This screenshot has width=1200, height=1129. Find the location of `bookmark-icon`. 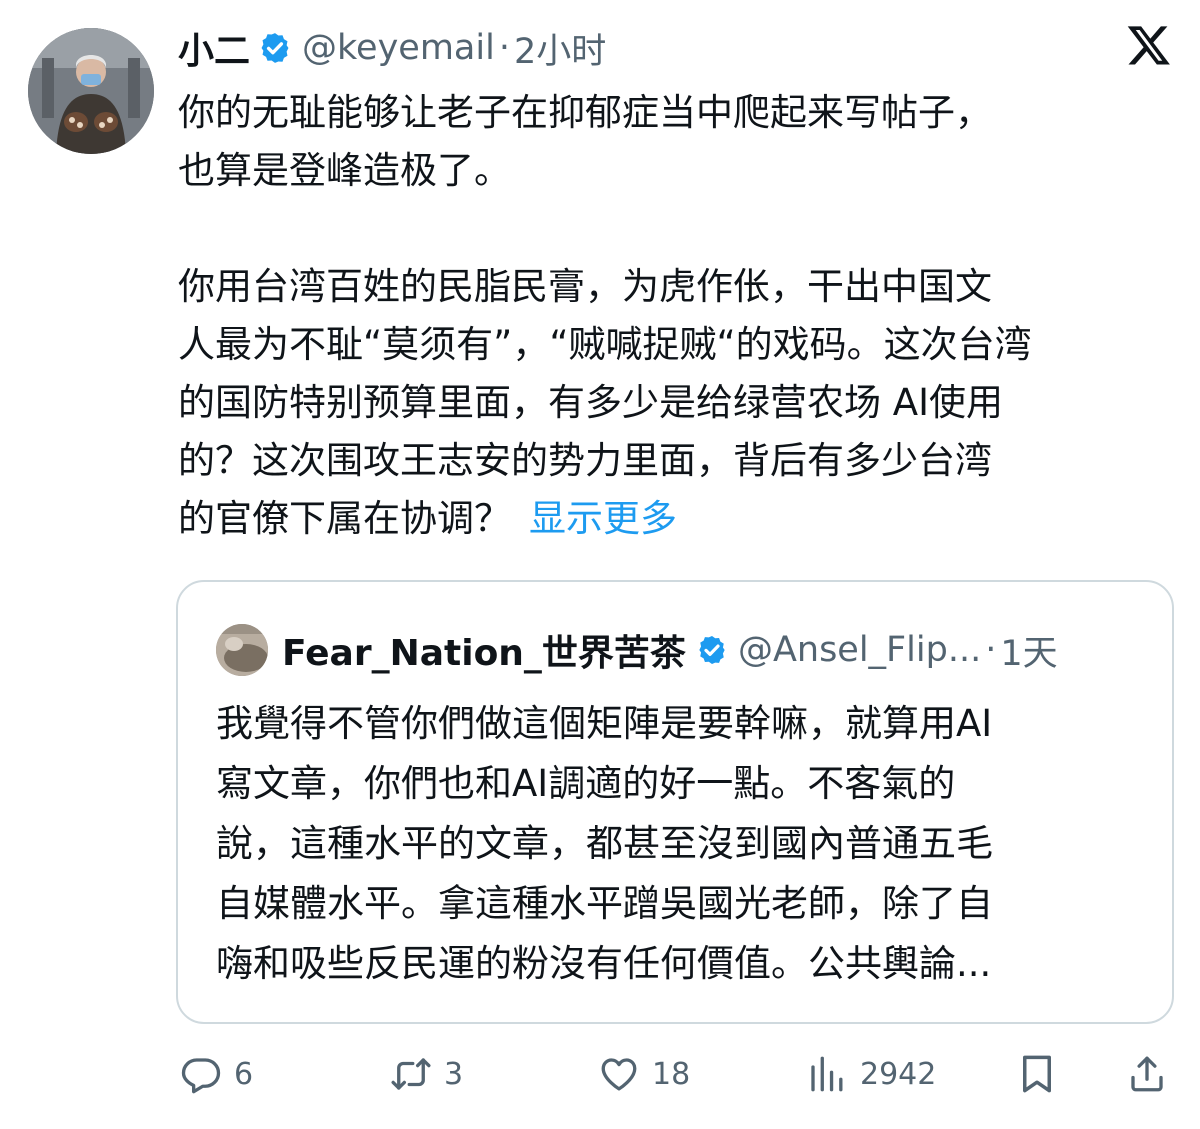

bookmark-icon is located at coordinates (1037, 1074).